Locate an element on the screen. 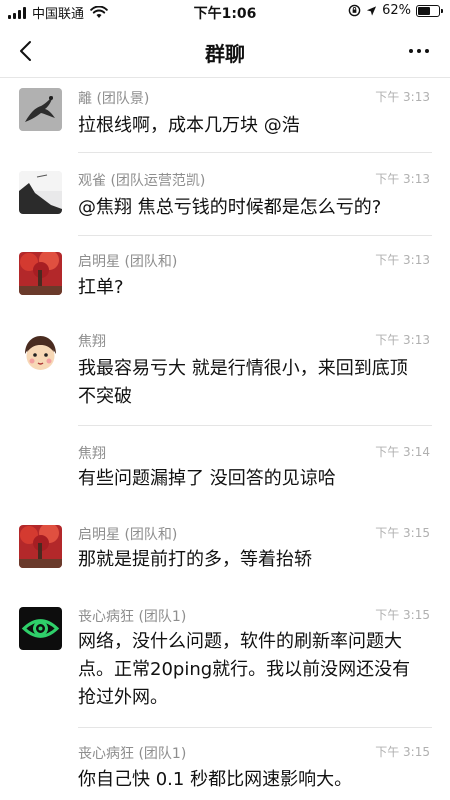 The image size is (450, 800). message-text: 扛单? is located at coordinates (101, 287).